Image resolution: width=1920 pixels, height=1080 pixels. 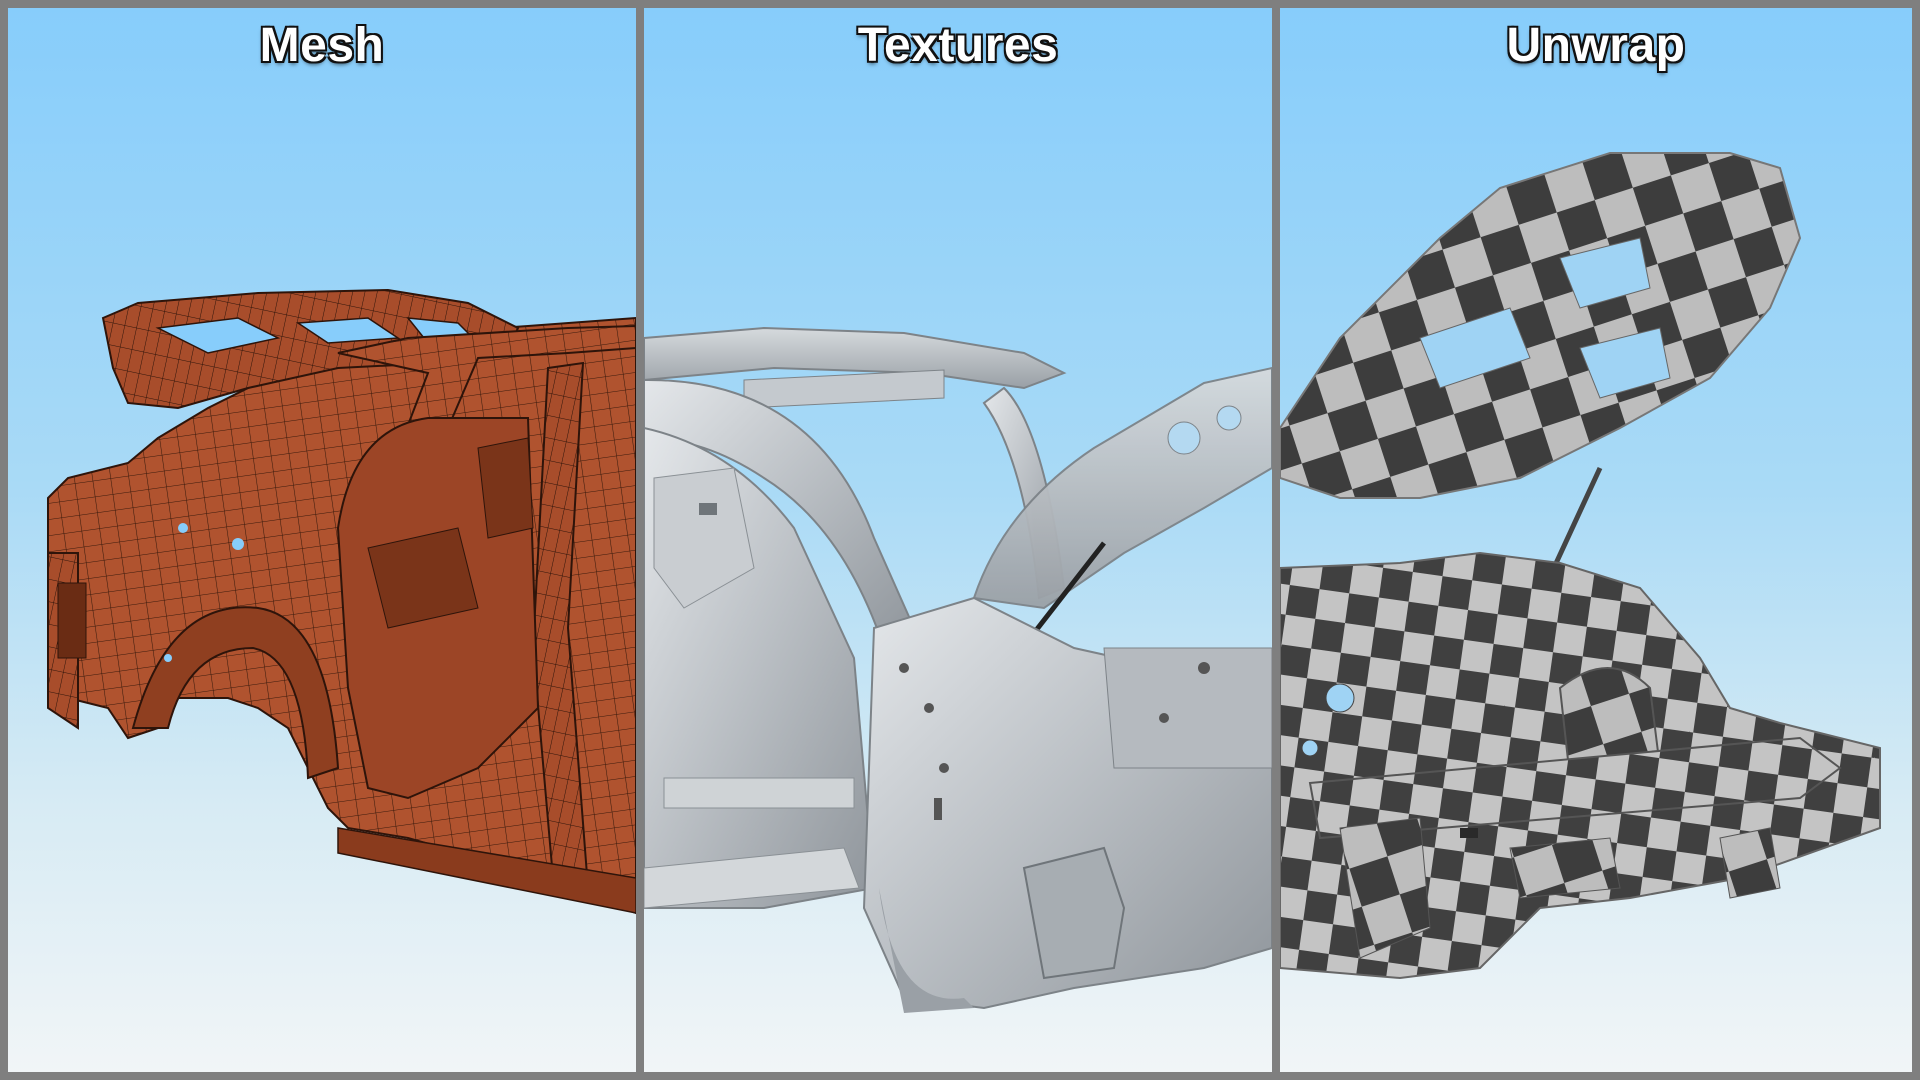 What do you see at coordinates (1596, 45) in the screenshot?
I see `panel-title-unwrap: Unwrap` at bounding box center [1596, 45].